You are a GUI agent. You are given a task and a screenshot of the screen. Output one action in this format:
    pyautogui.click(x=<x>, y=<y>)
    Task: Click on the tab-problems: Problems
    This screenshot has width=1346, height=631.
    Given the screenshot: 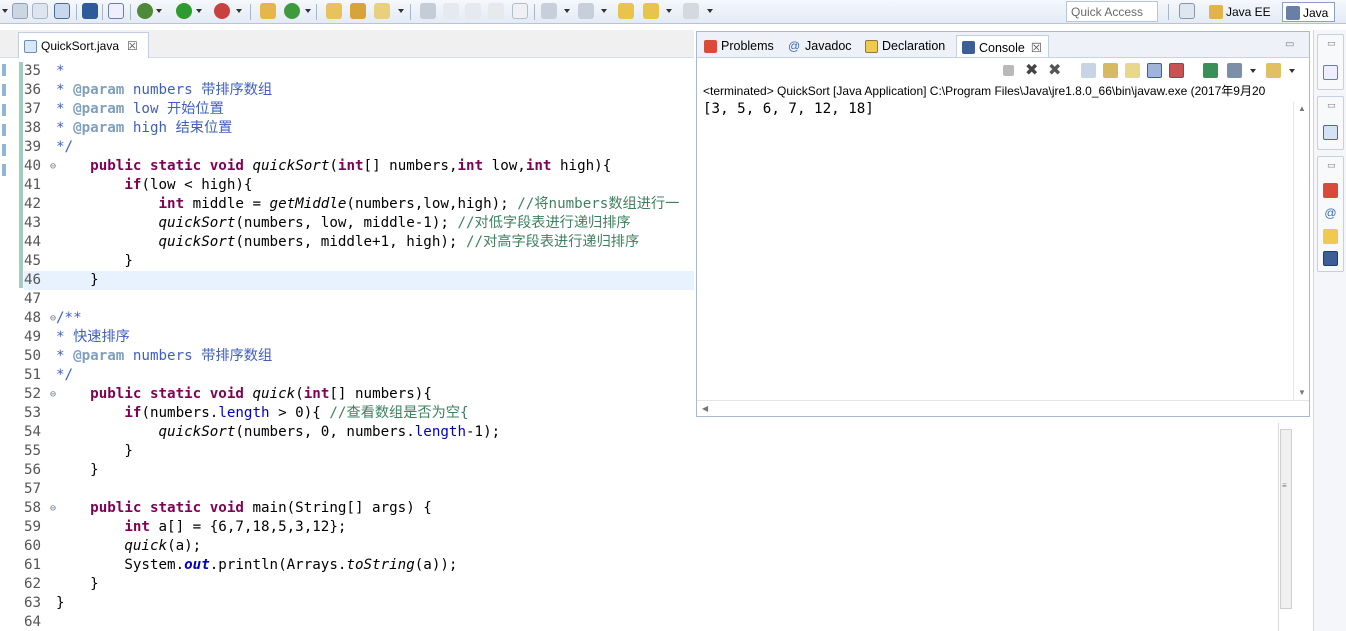 What is the action you would take?
    pyautogui.click(x=739, y=46)
    